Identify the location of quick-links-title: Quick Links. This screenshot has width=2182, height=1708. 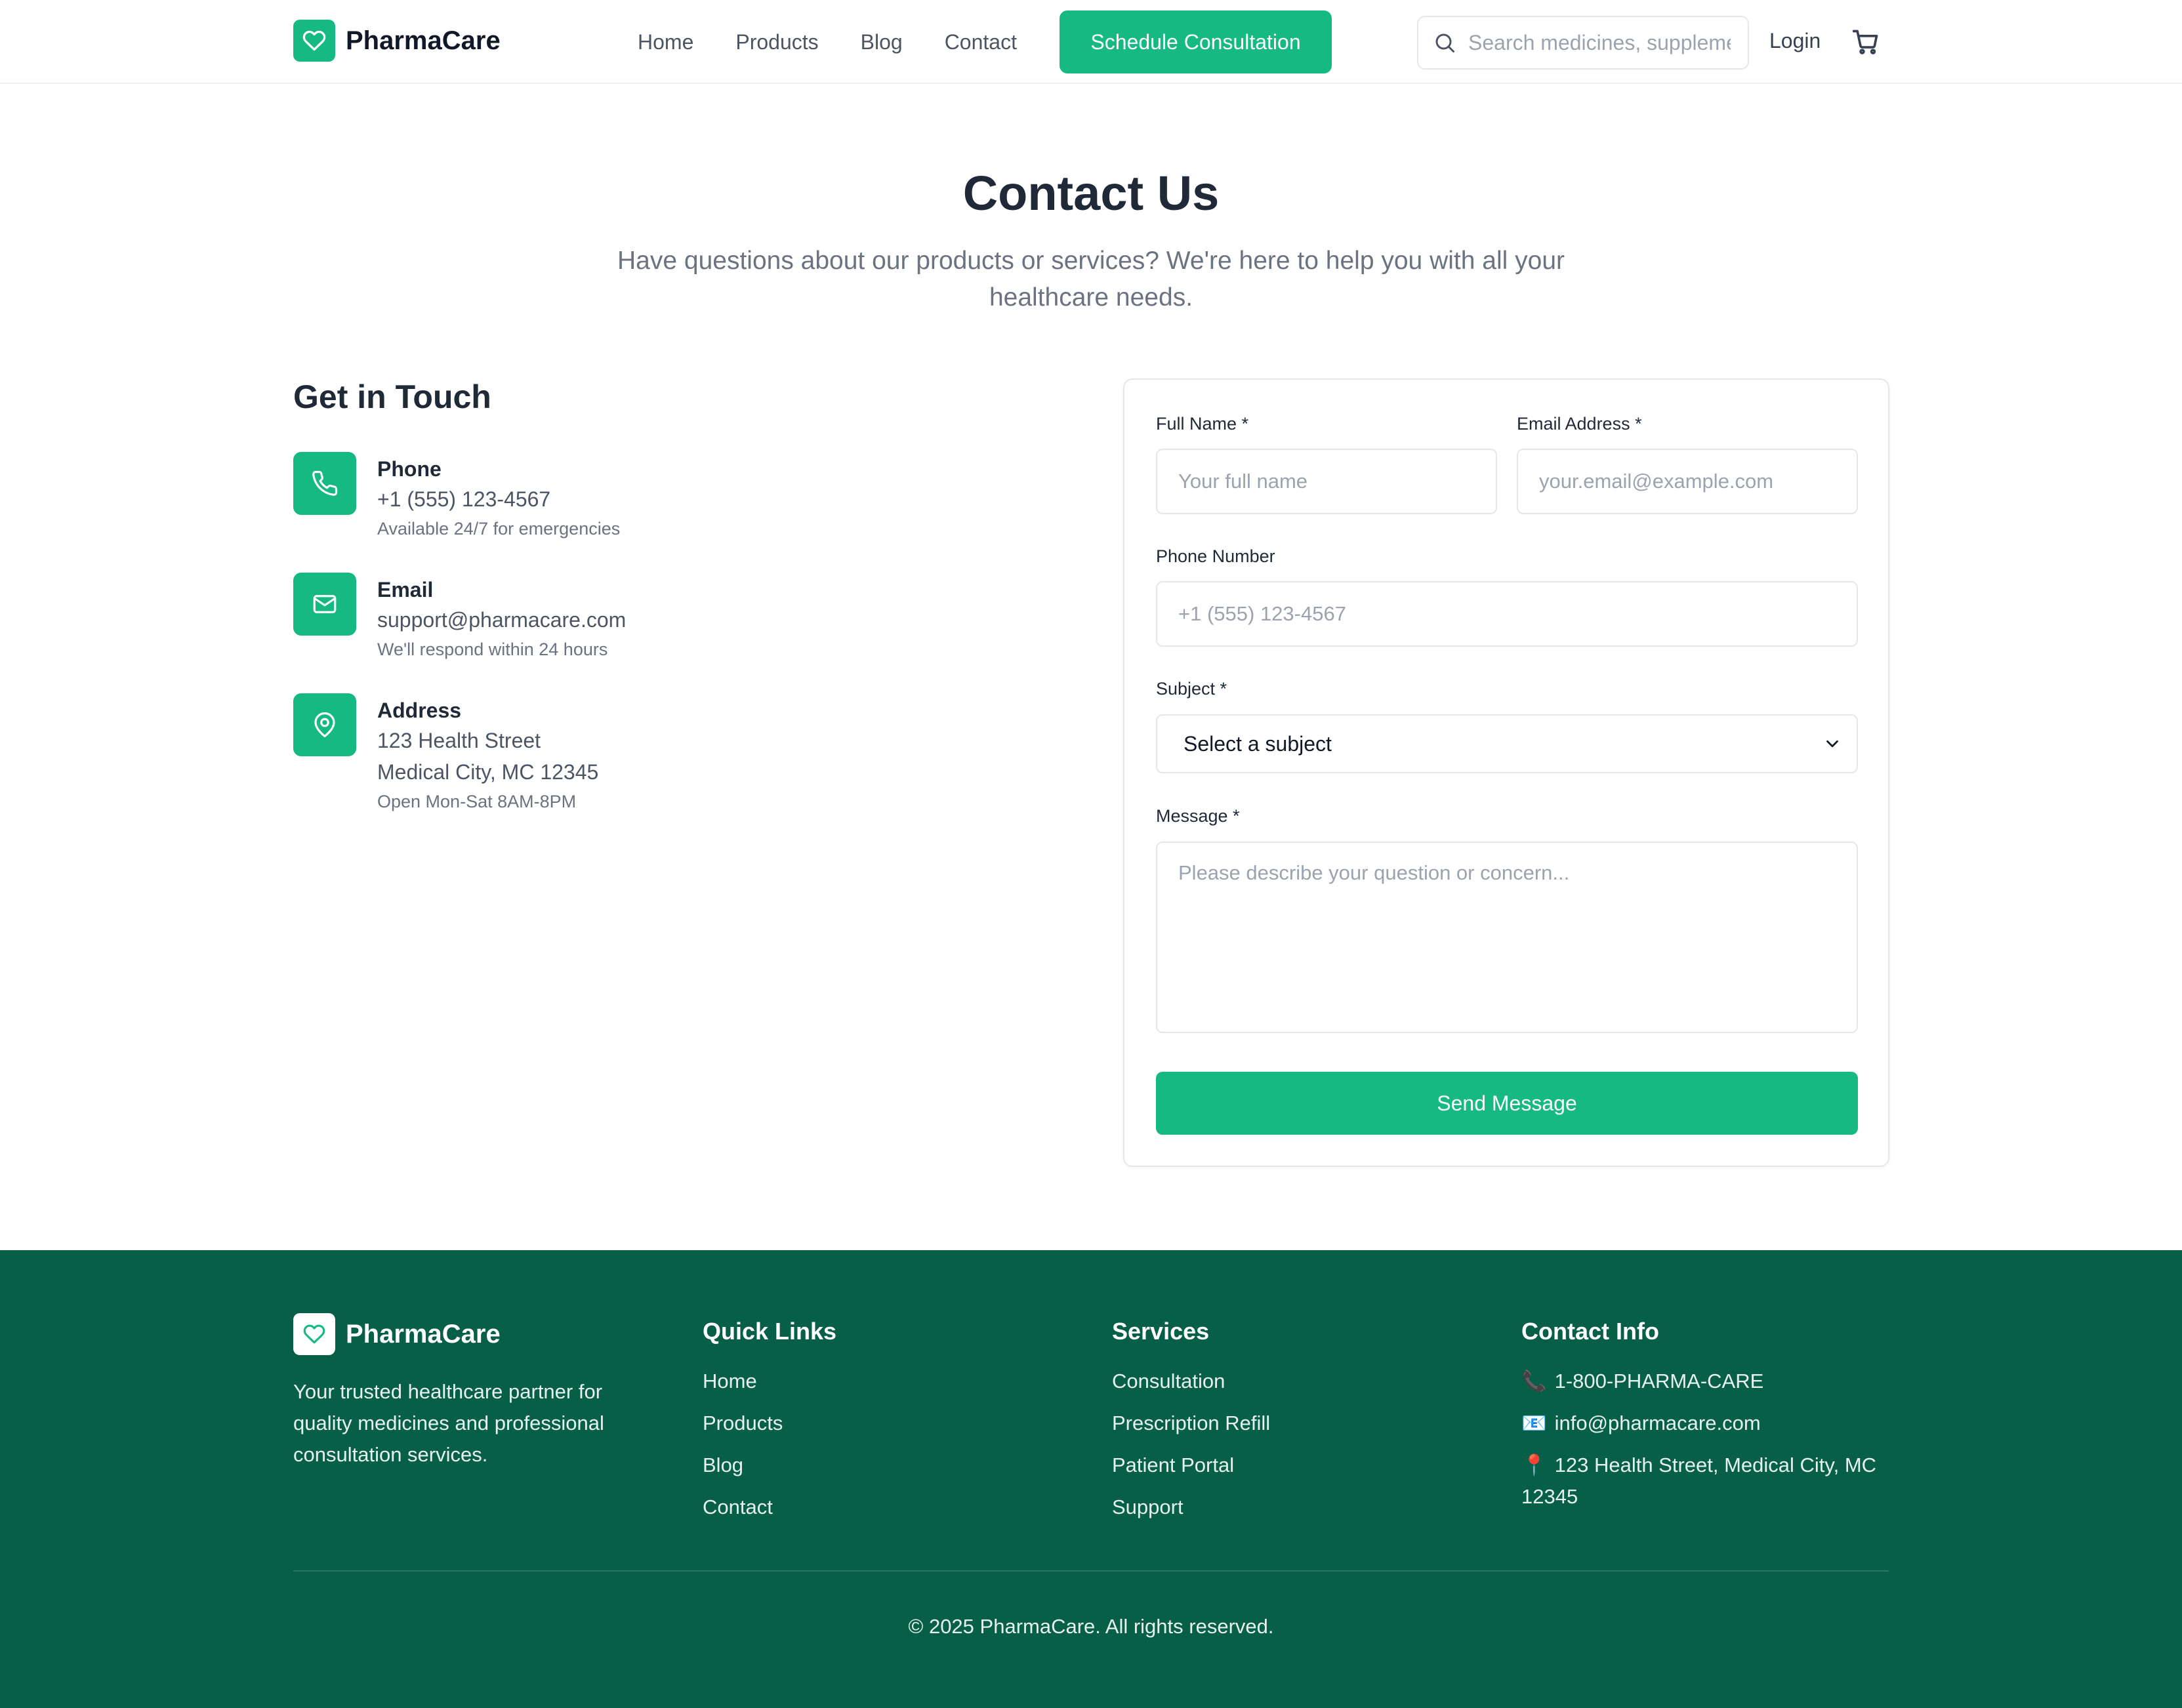
(770, 1331).